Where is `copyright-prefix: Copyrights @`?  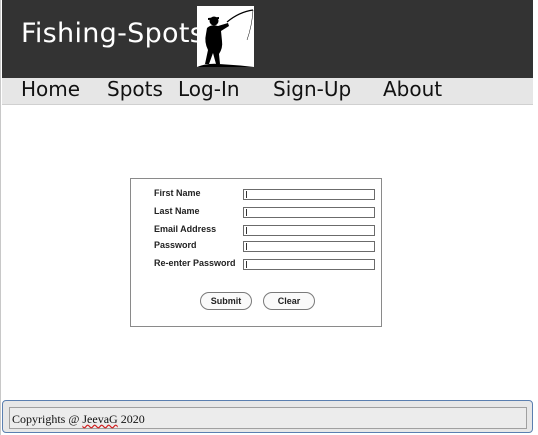
copyright-prefix: Copyrights @ is located at coordinates (47, 419).